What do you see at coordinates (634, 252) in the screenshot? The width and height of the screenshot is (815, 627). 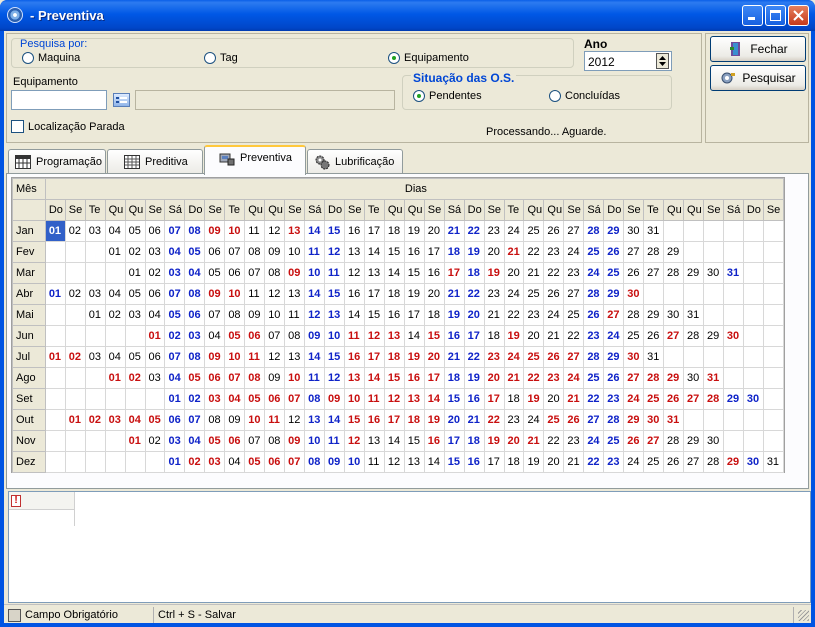 I see `day-cell: 27` at bounding box center [634, 252].